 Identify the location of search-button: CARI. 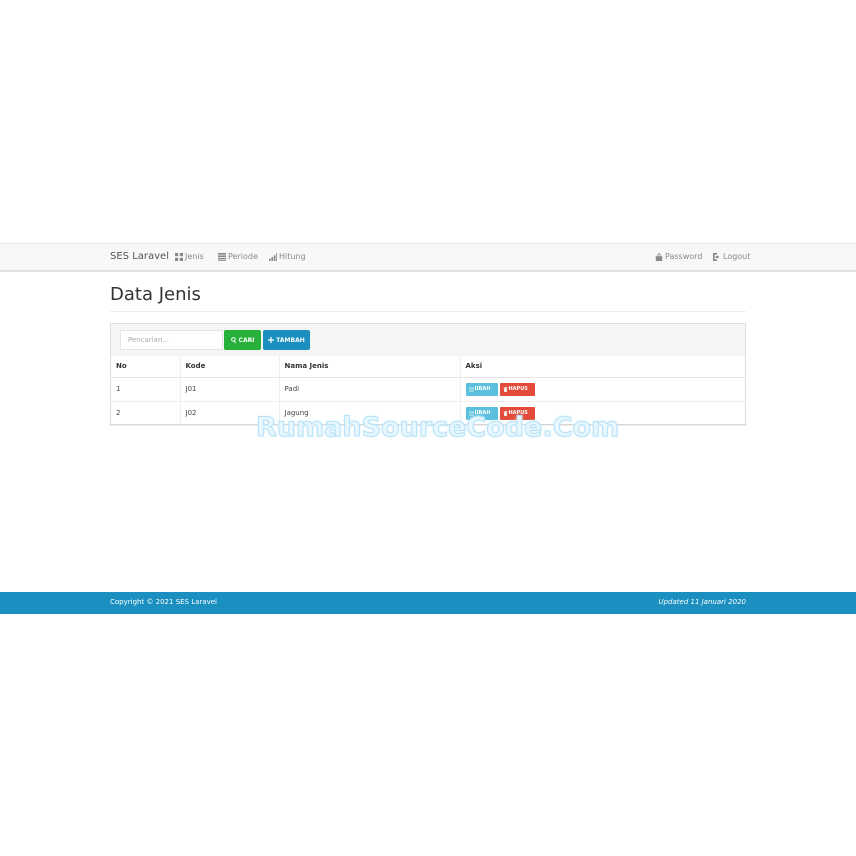
(242, 340).